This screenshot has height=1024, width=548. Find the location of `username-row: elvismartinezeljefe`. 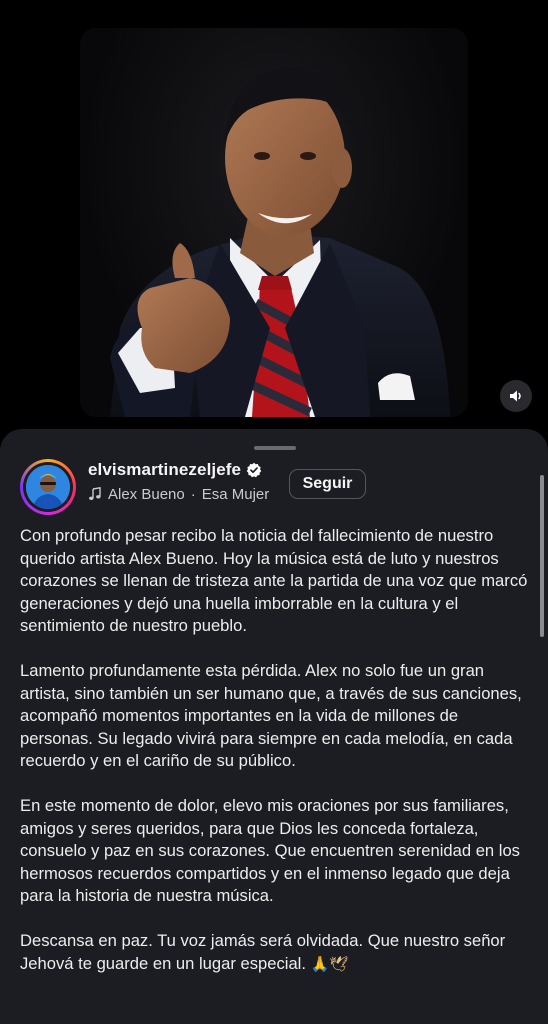

username-row: elvismartinezeljefe is located at coordinates (175, 470).